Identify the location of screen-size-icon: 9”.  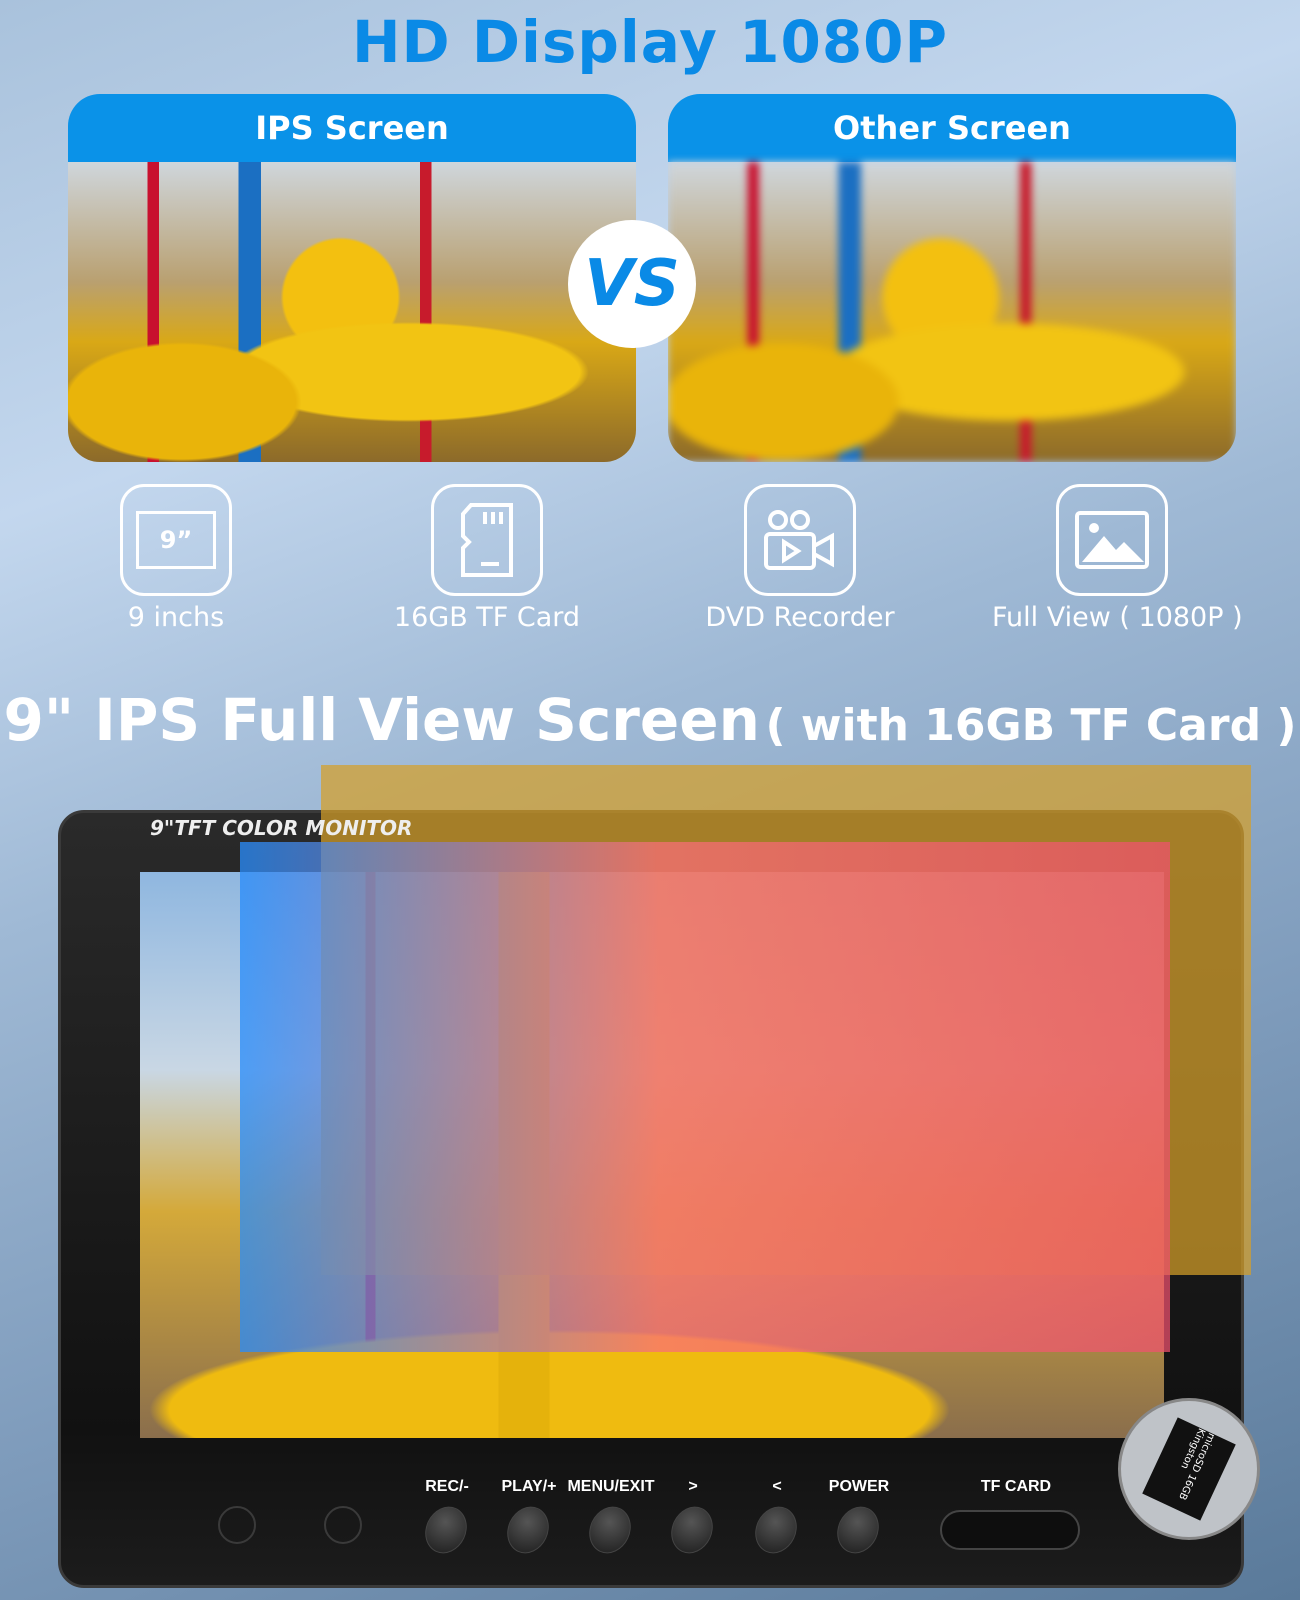
(176, 540).